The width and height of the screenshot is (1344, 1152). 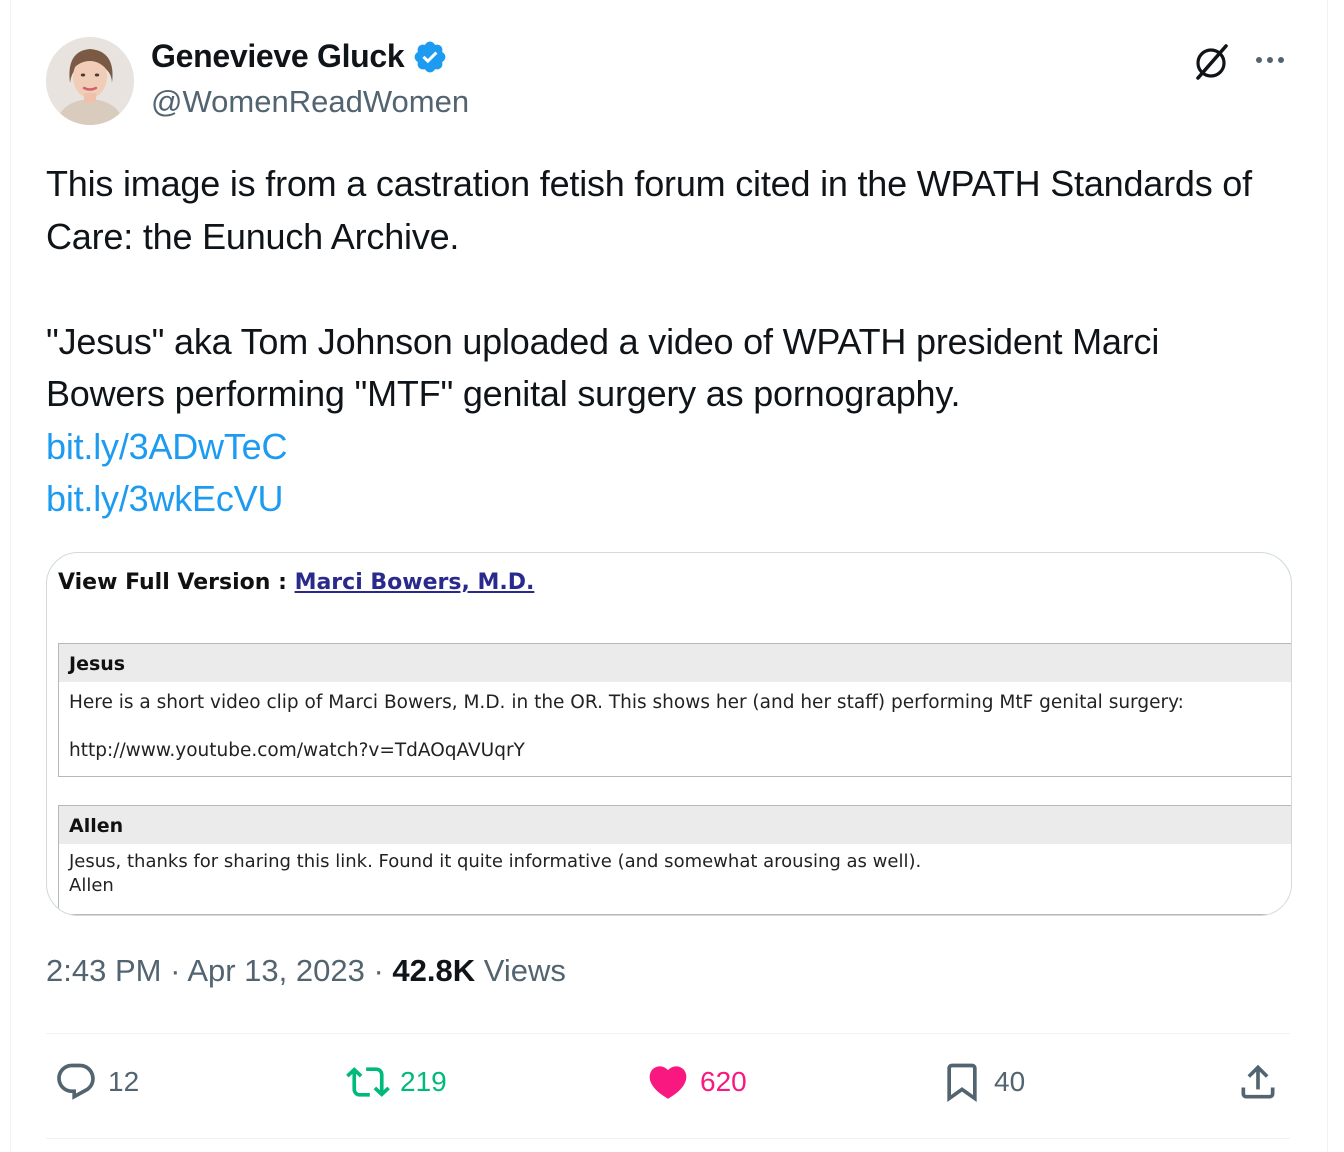 What do you see at coordinates (76, 1081) in the screenshot?
I see `reply-icon` at bounding box center [76, 1081].